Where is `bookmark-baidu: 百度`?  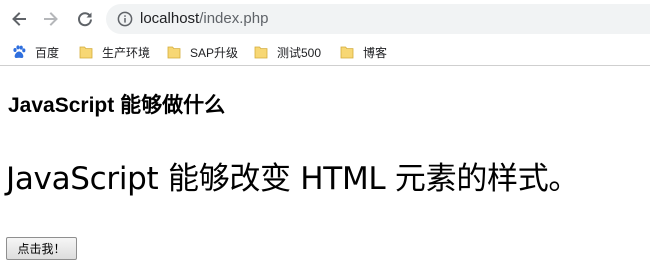 bookmark-baidu: 百度 is located at coordinates (35, 52).